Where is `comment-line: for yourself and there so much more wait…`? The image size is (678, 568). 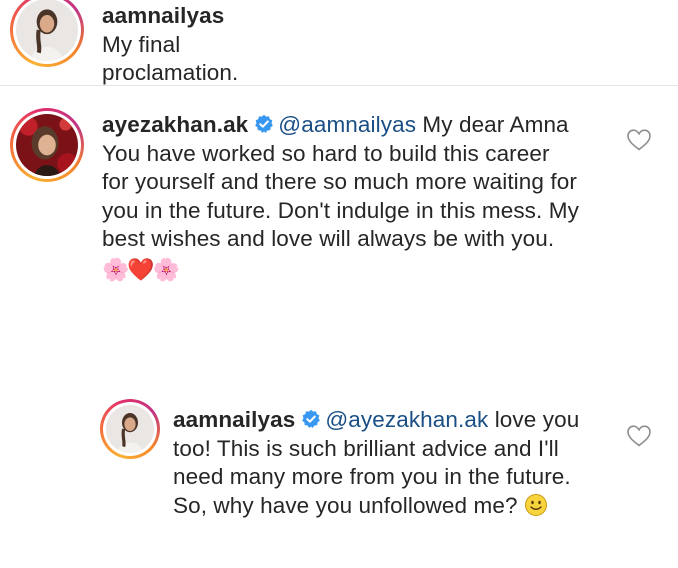 comment-line: for yourself and there so much more wait… is located at coordinates (339, 181).